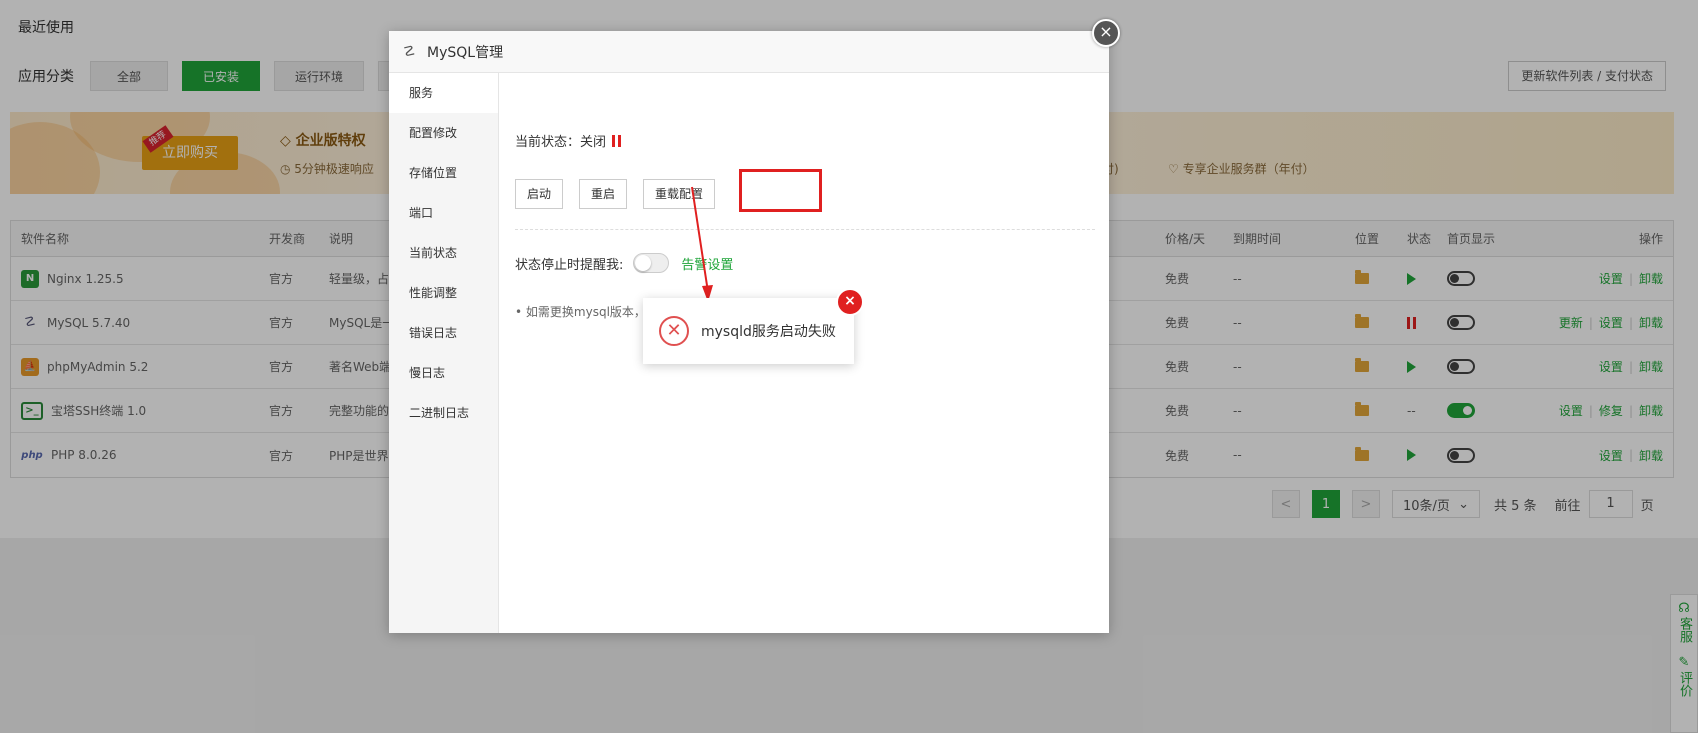 The image size is (1698, 733). I want to click on divider, so click(805, 229).